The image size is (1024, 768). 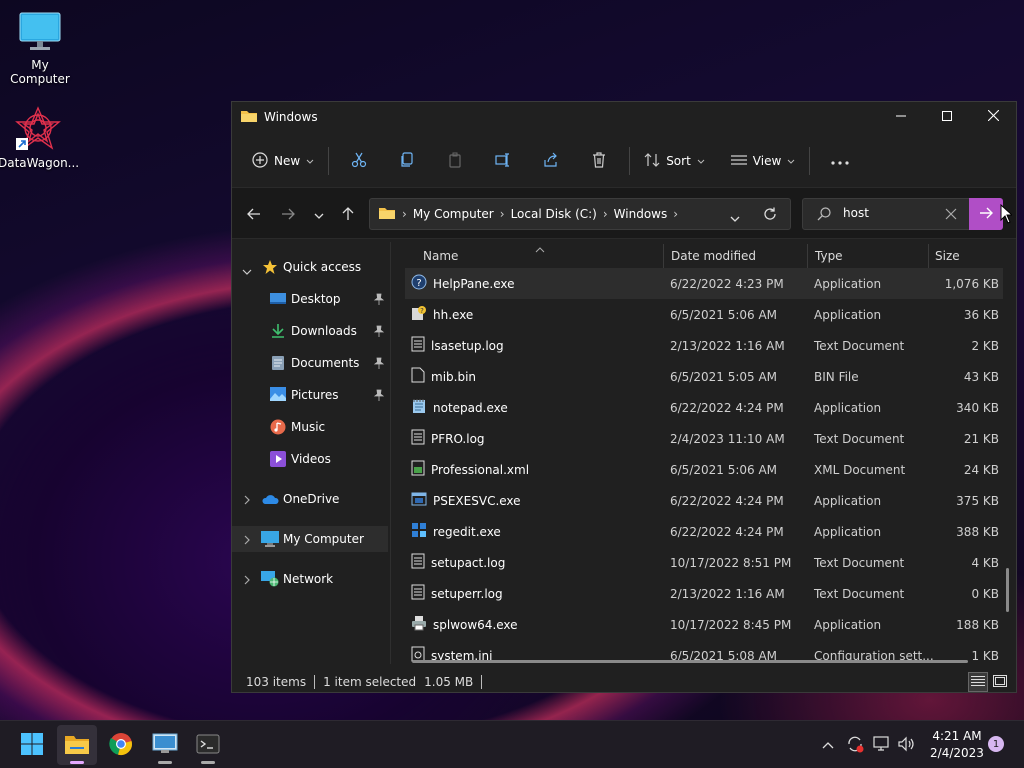 What do you see at coordinates (727, 438) in the screenshot?
I see `file-date: 2/4/2023 11:10 AM` at bounding box center [727, 438].